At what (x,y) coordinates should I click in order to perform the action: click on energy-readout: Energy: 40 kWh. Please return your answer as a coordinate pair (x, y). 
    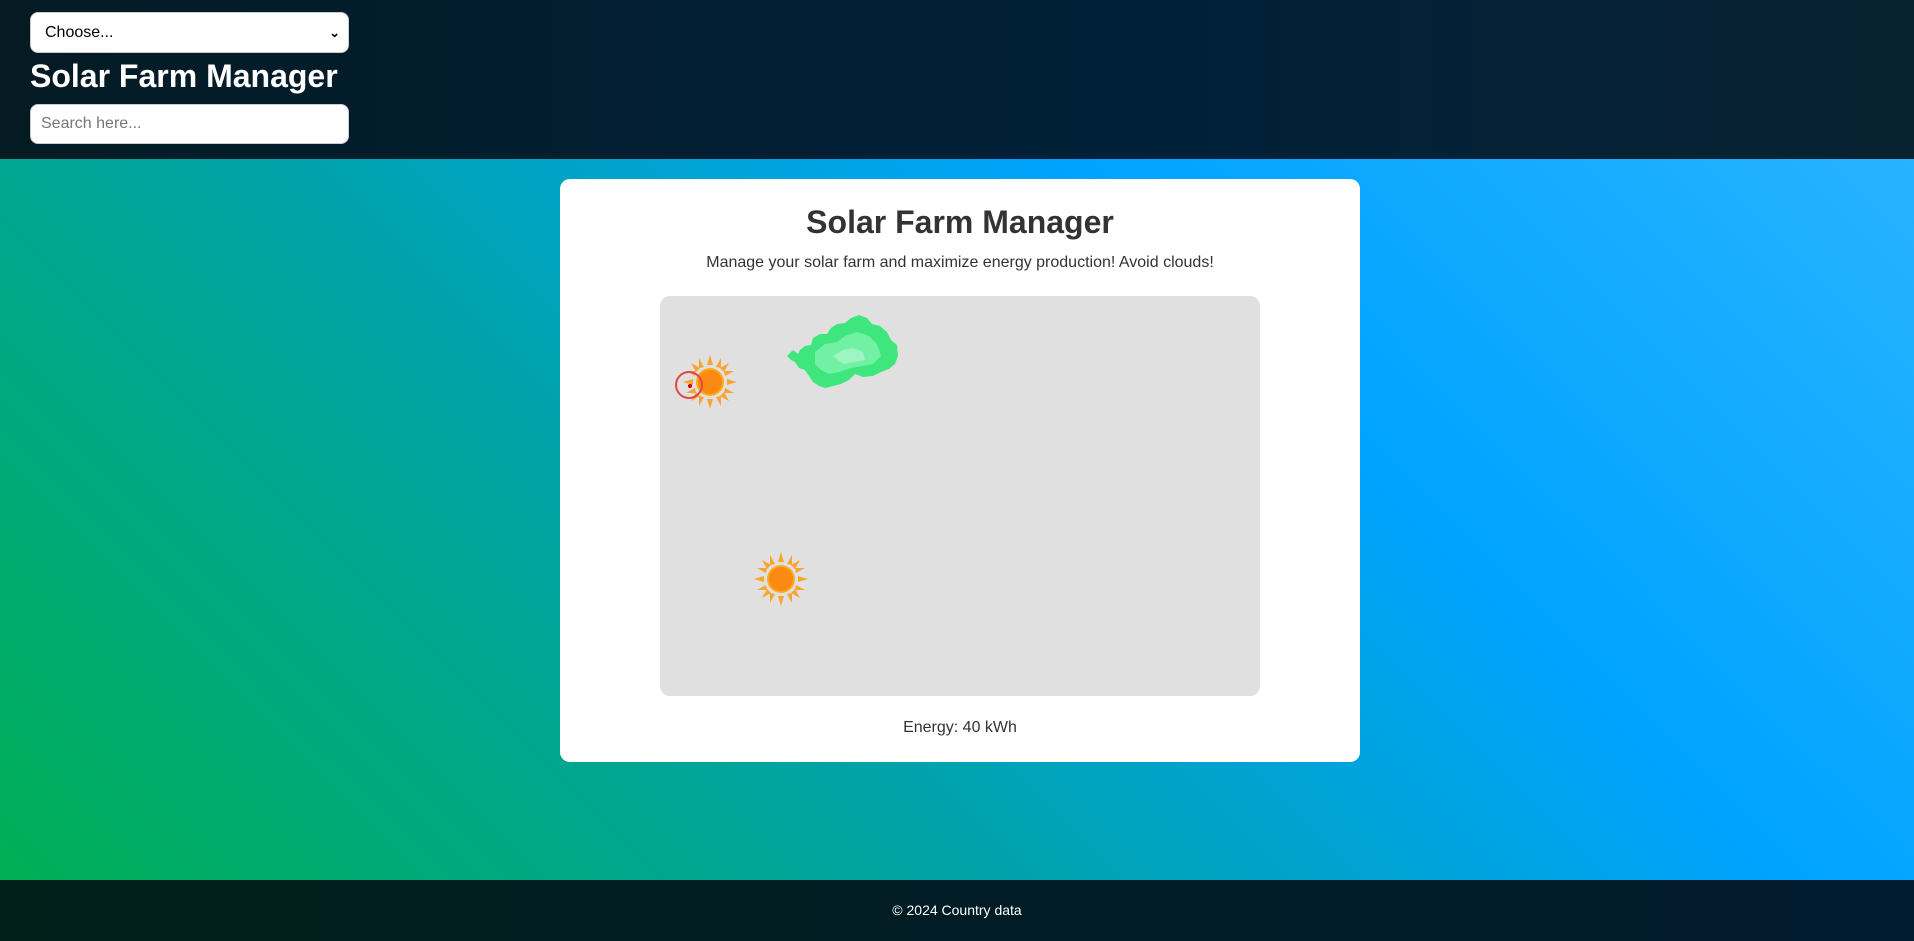
    Looking at the image, I should click on (960, 727).